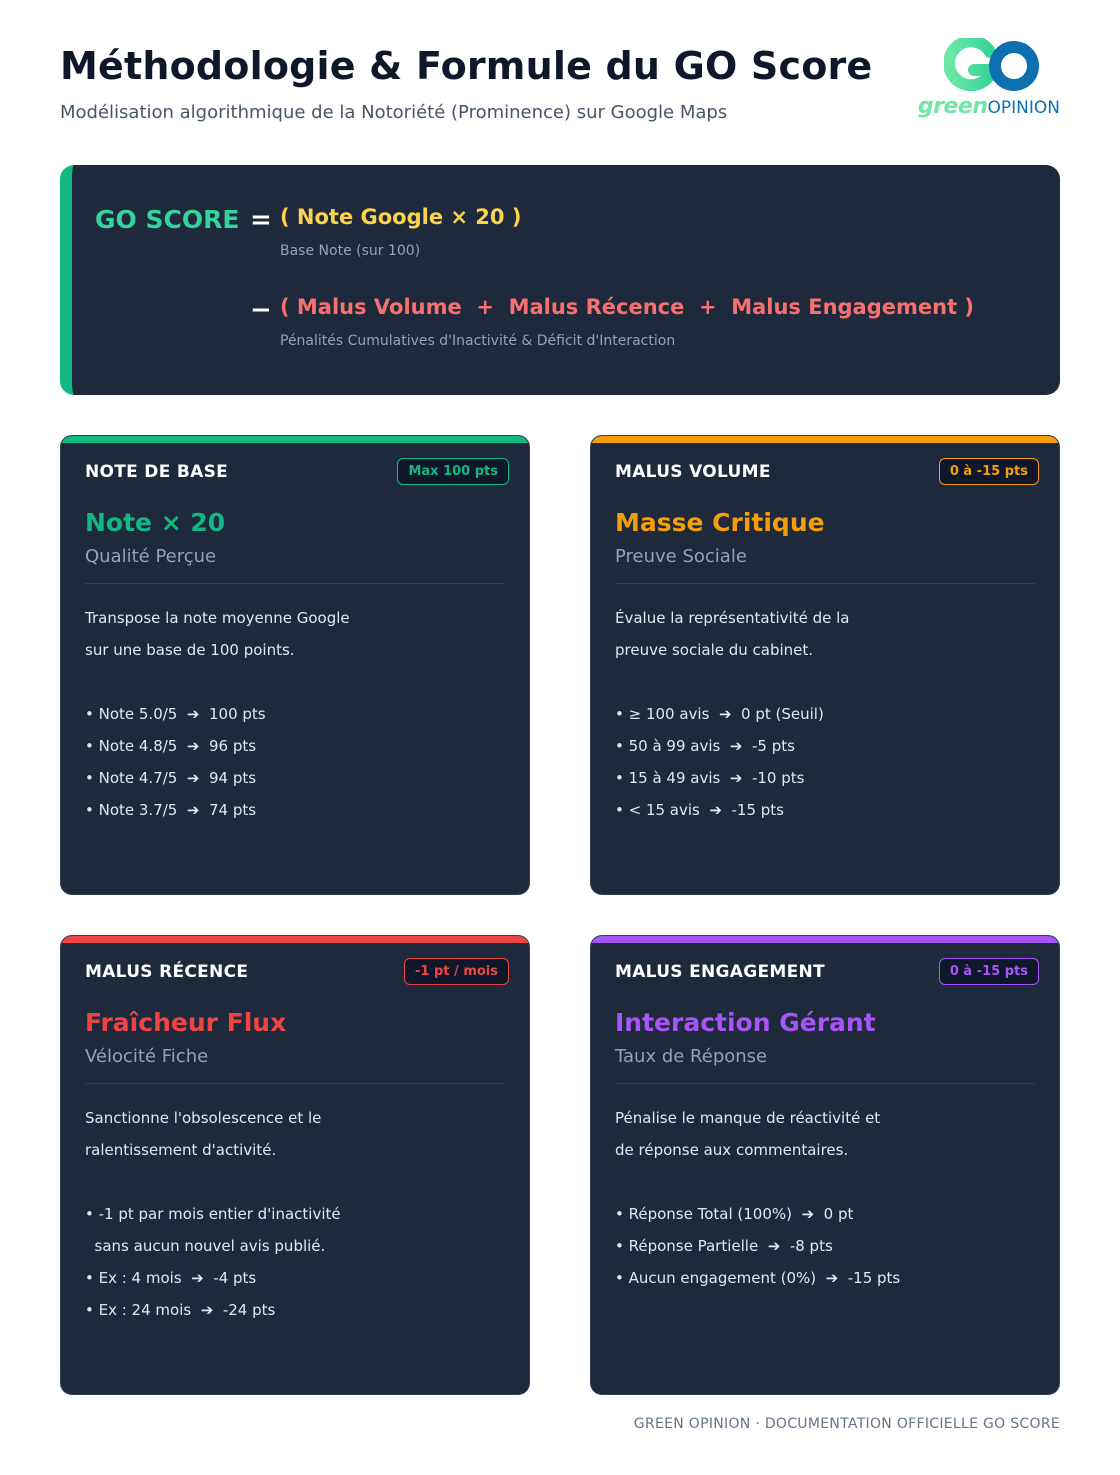 The height and width of the screenshot is (1475, 1120). I want to click on card-description-line: sur une base de 100 points., so click(190, 650).